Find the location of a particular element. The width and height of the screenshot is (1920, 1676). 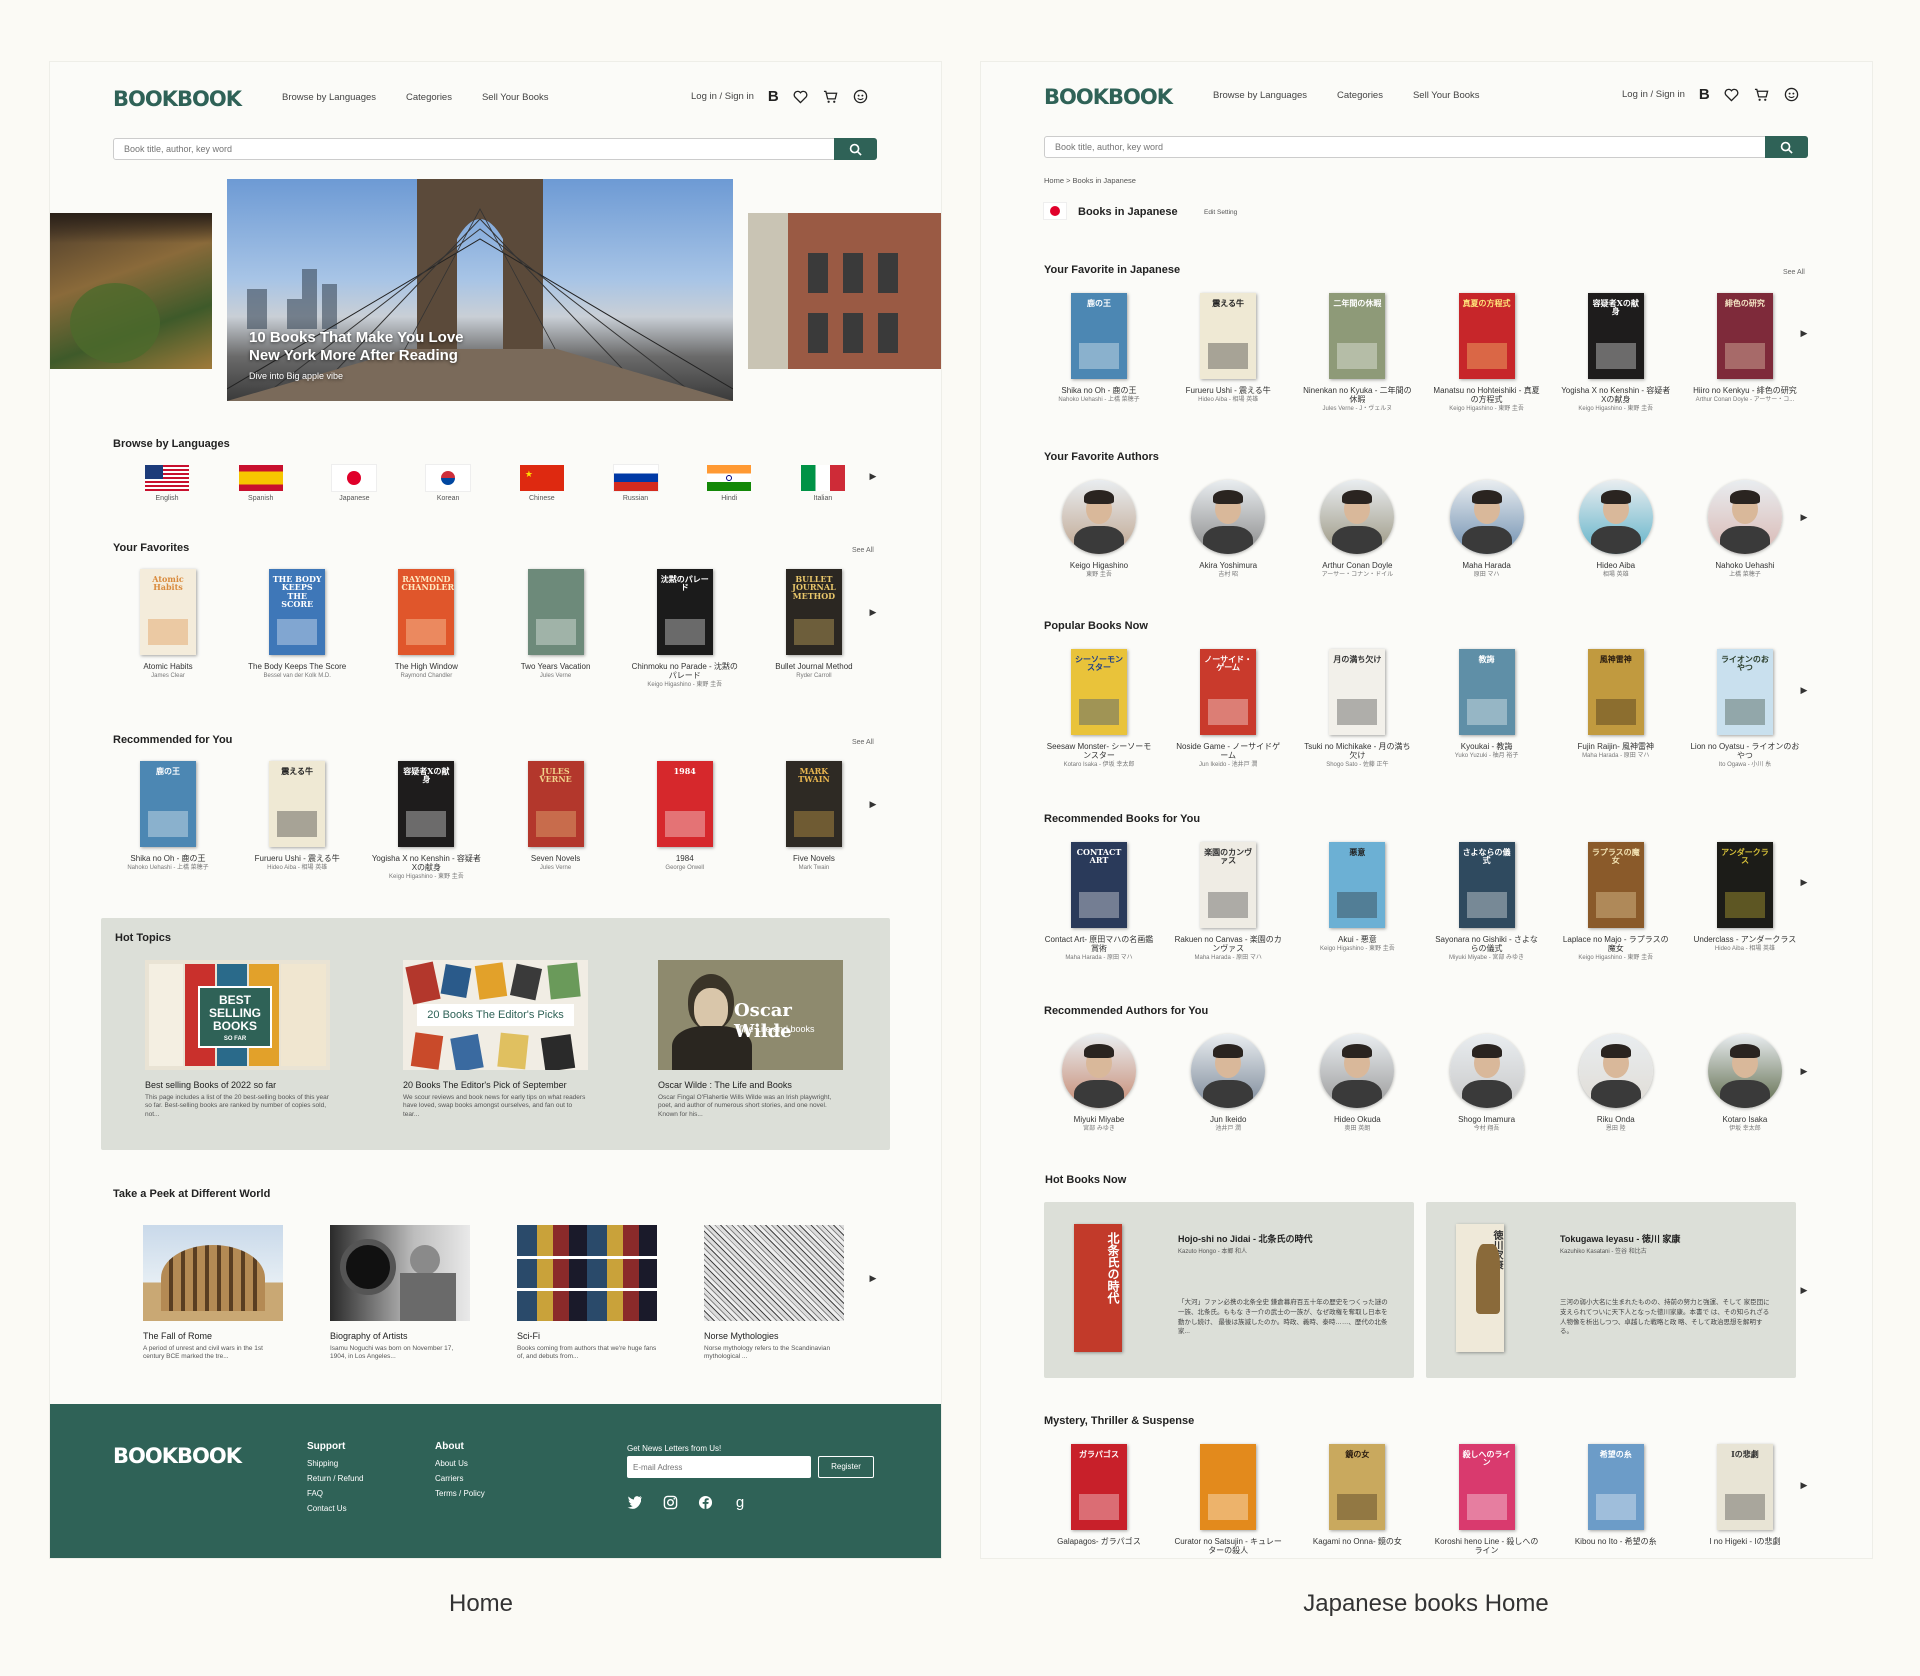

footer-link-terms: Terms / Policy is located at coordinates (460, 1493).